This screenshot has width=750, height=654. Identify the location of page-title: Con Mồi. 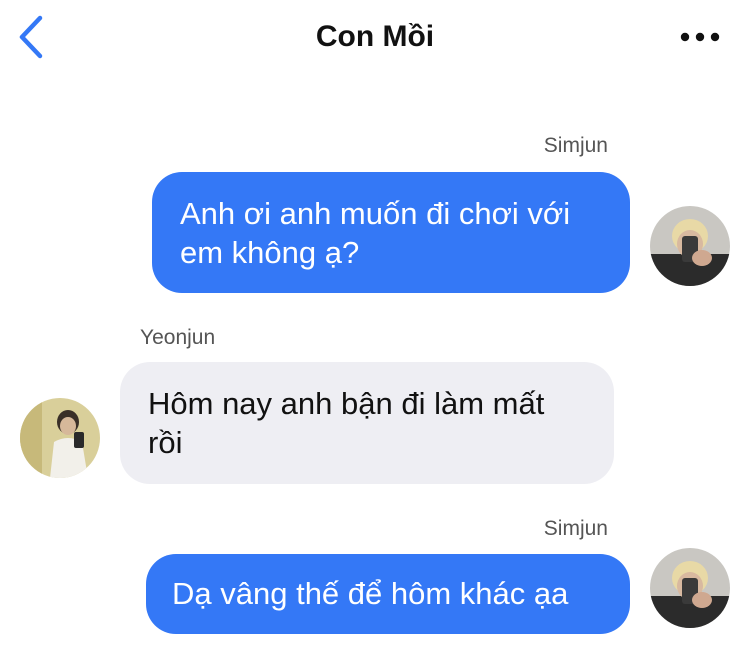
(375, 36).